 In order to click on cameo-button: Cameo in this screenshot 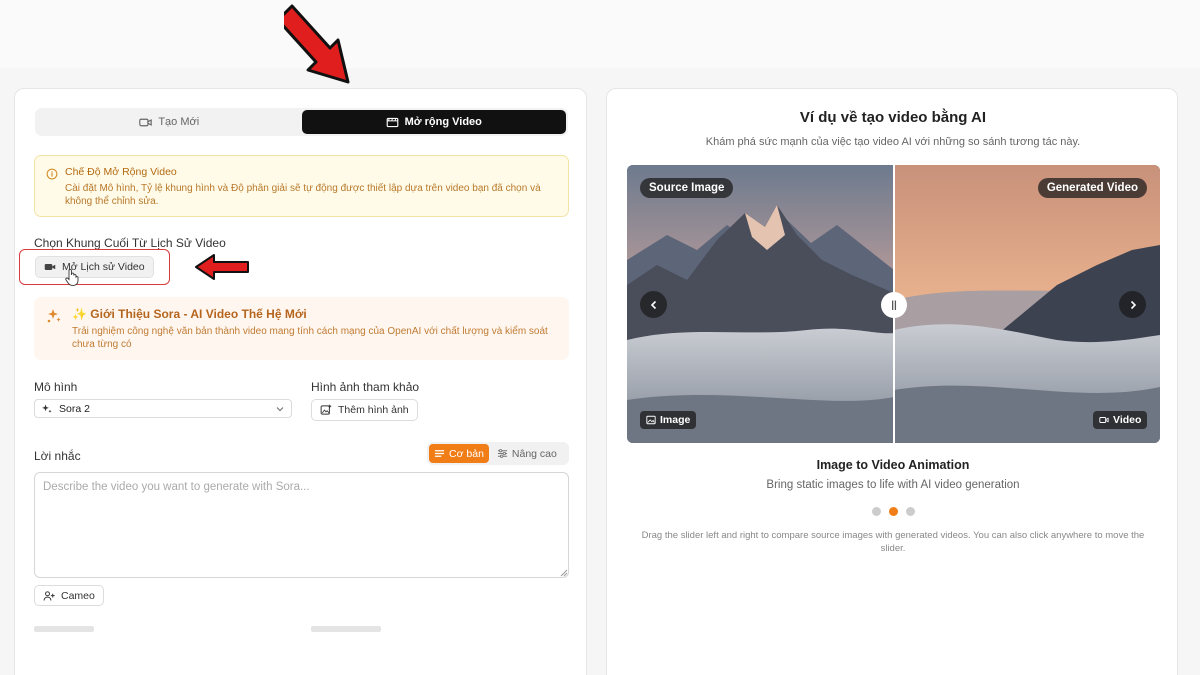, I will do `click(69, 595)`.